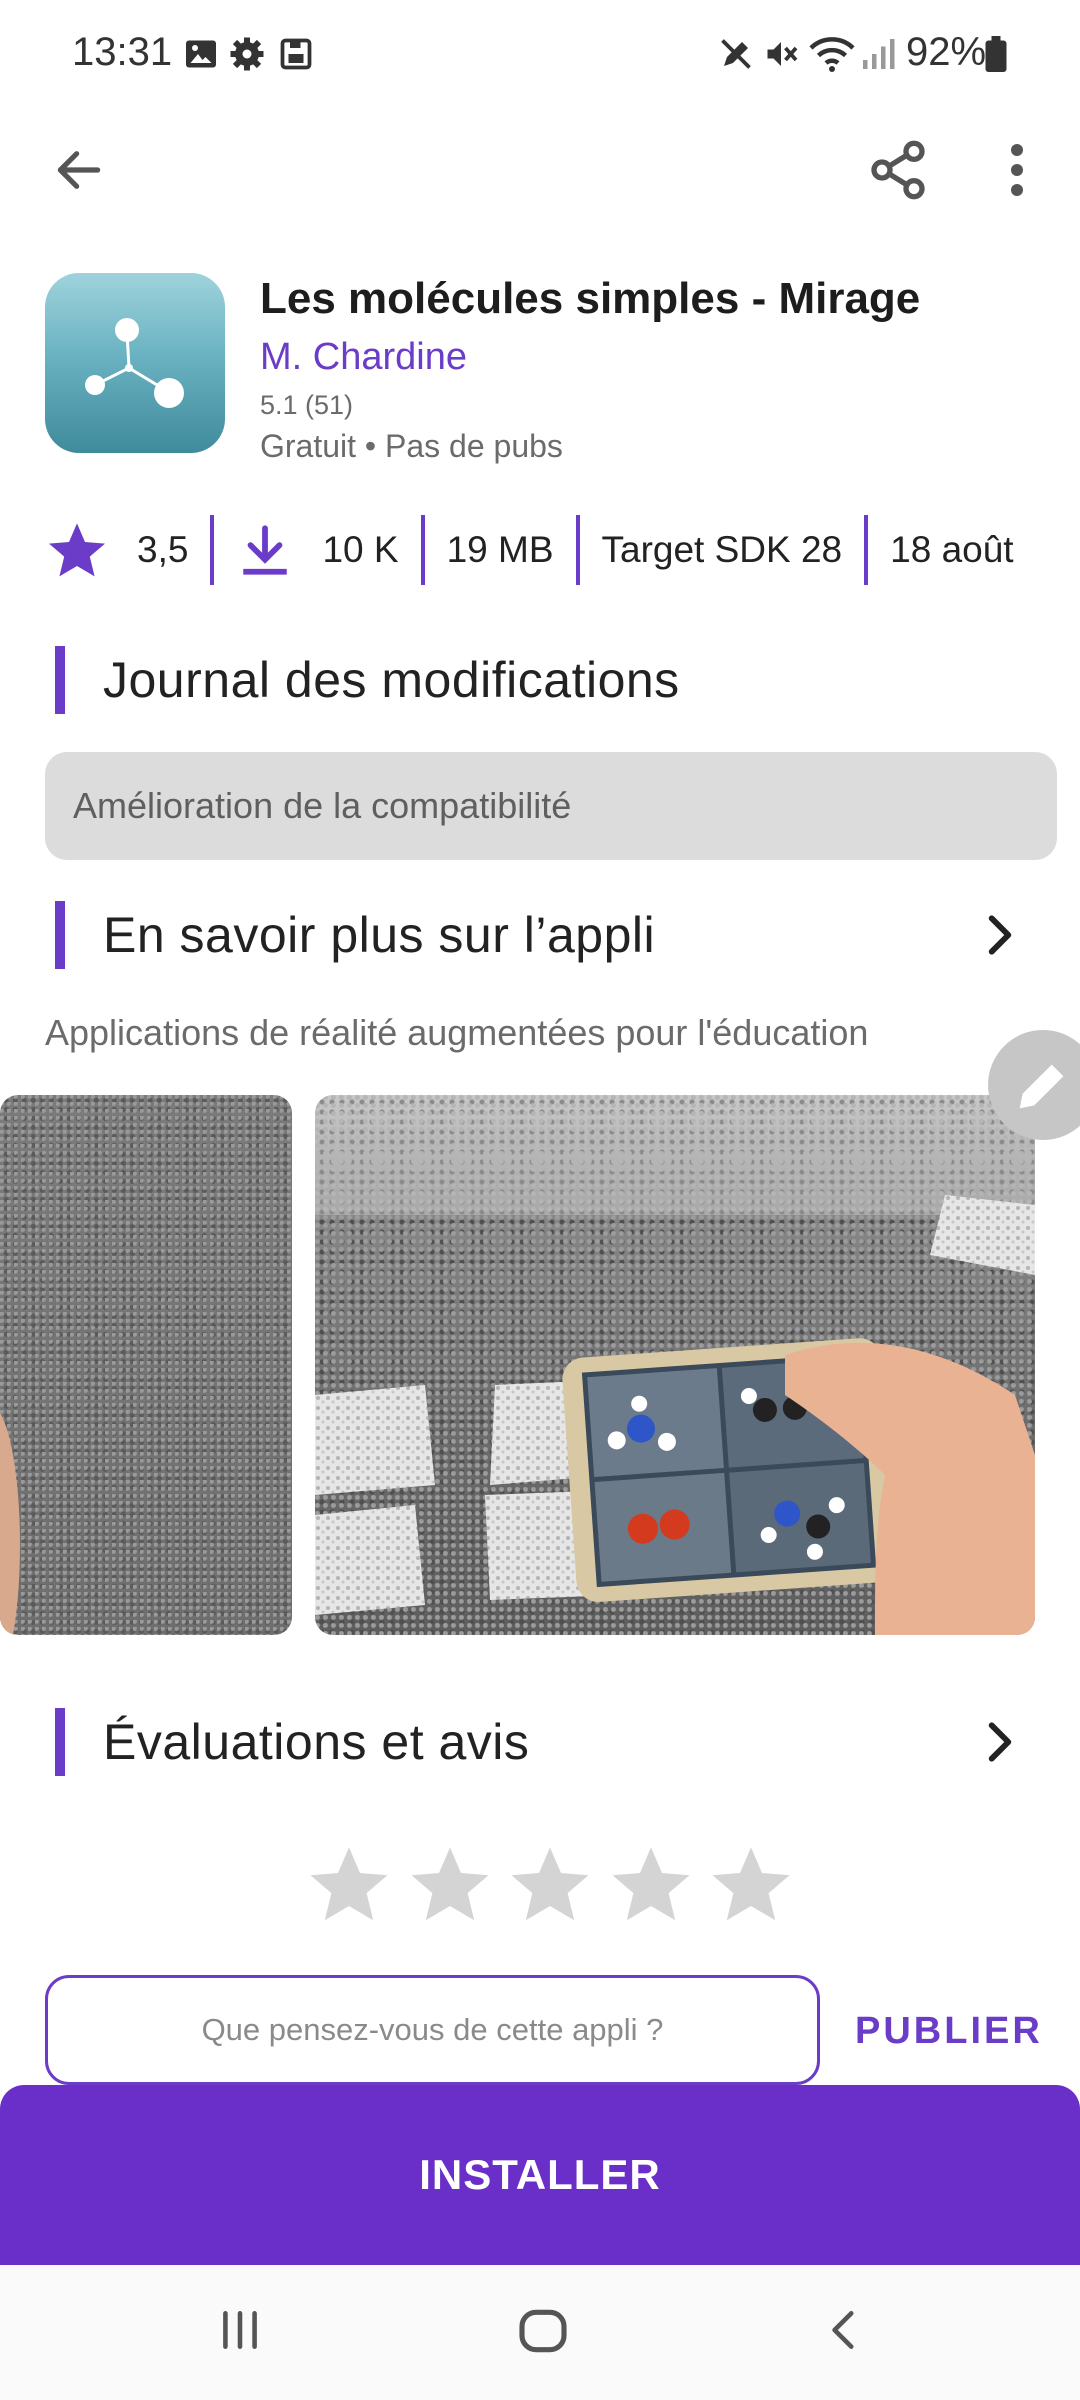 This screenshot has width=1080, height=2400. What do you see at coordinates (307, 405) in the screenshot?
I see `app-version: 5.1 (51)` at bounding box center [307, 405].